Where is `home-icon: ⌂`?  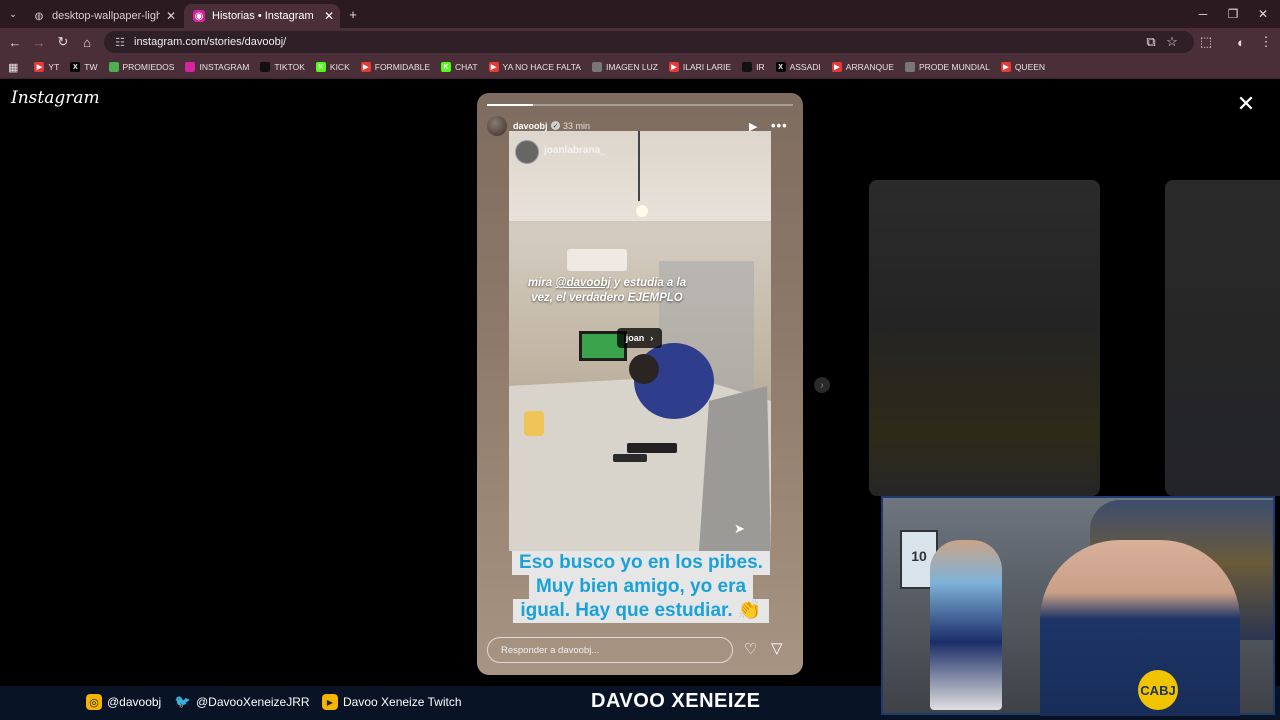
home-icon: ⌂ is located at coordinates (87, 42).